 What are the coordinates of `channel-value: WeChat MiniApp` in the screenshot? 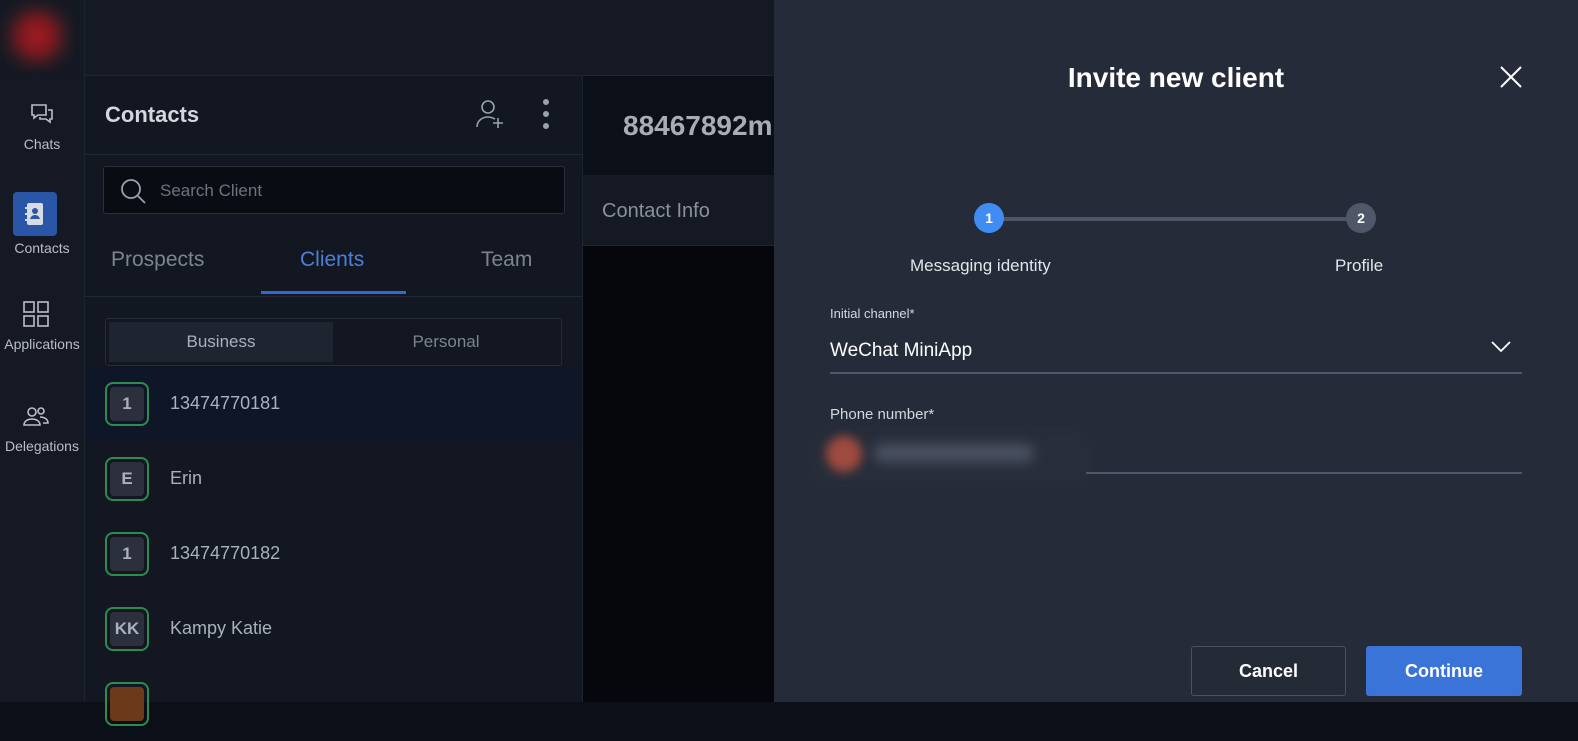 It's located at (901, 350).